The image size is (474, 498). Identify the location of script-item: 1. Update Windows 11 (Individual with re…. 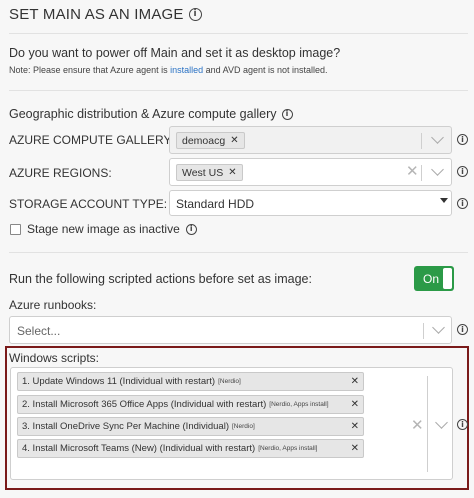
(190, 381).